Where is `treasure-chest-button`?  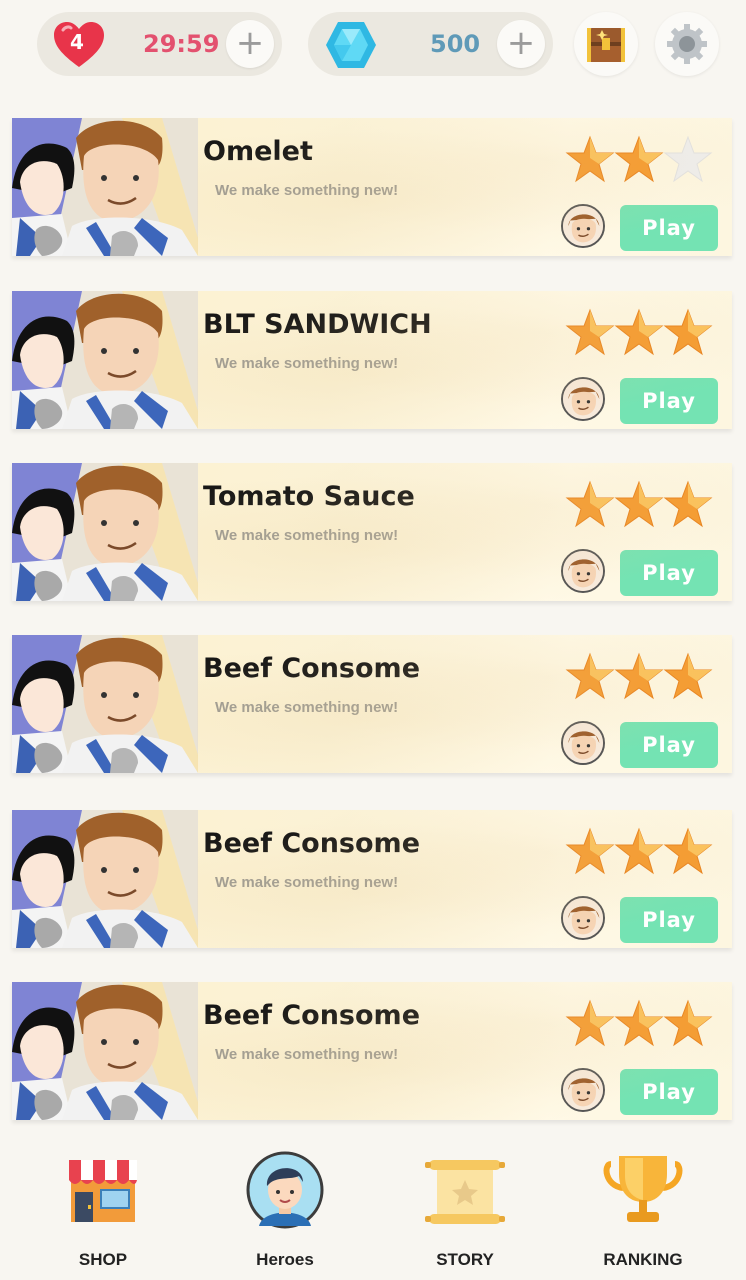
treasure-chest-button is located at coordinates (606, 44).